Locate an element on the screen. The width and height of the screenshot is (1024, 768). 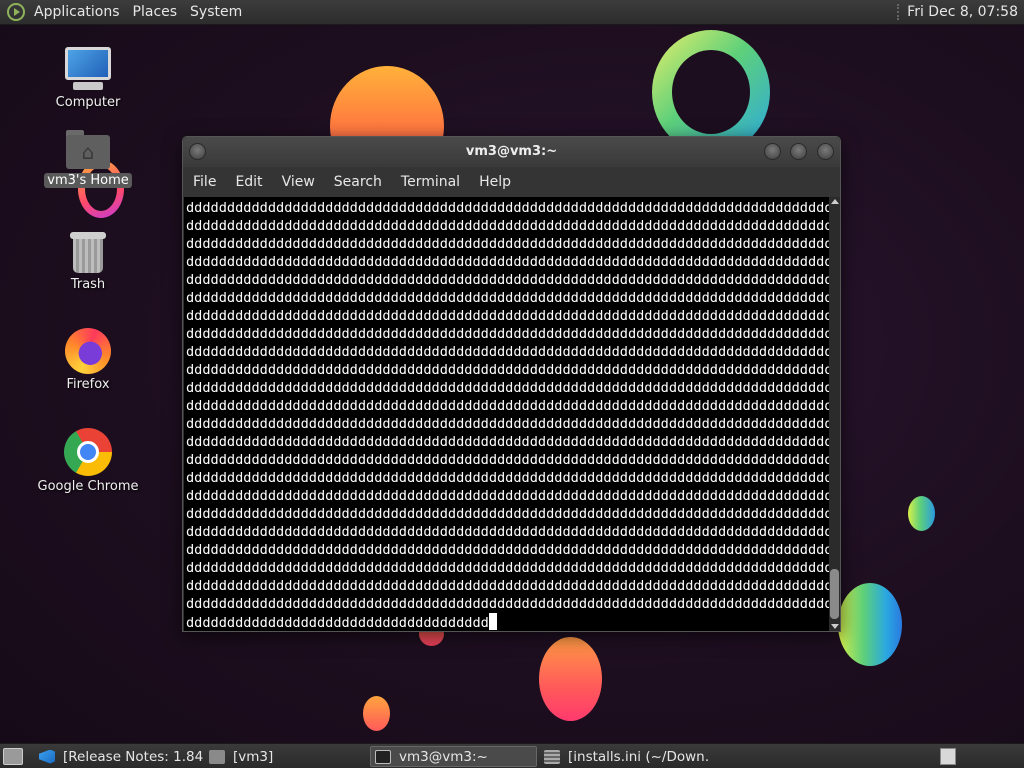
menu-terminal: Terminal is located at coordinates (430, 182).